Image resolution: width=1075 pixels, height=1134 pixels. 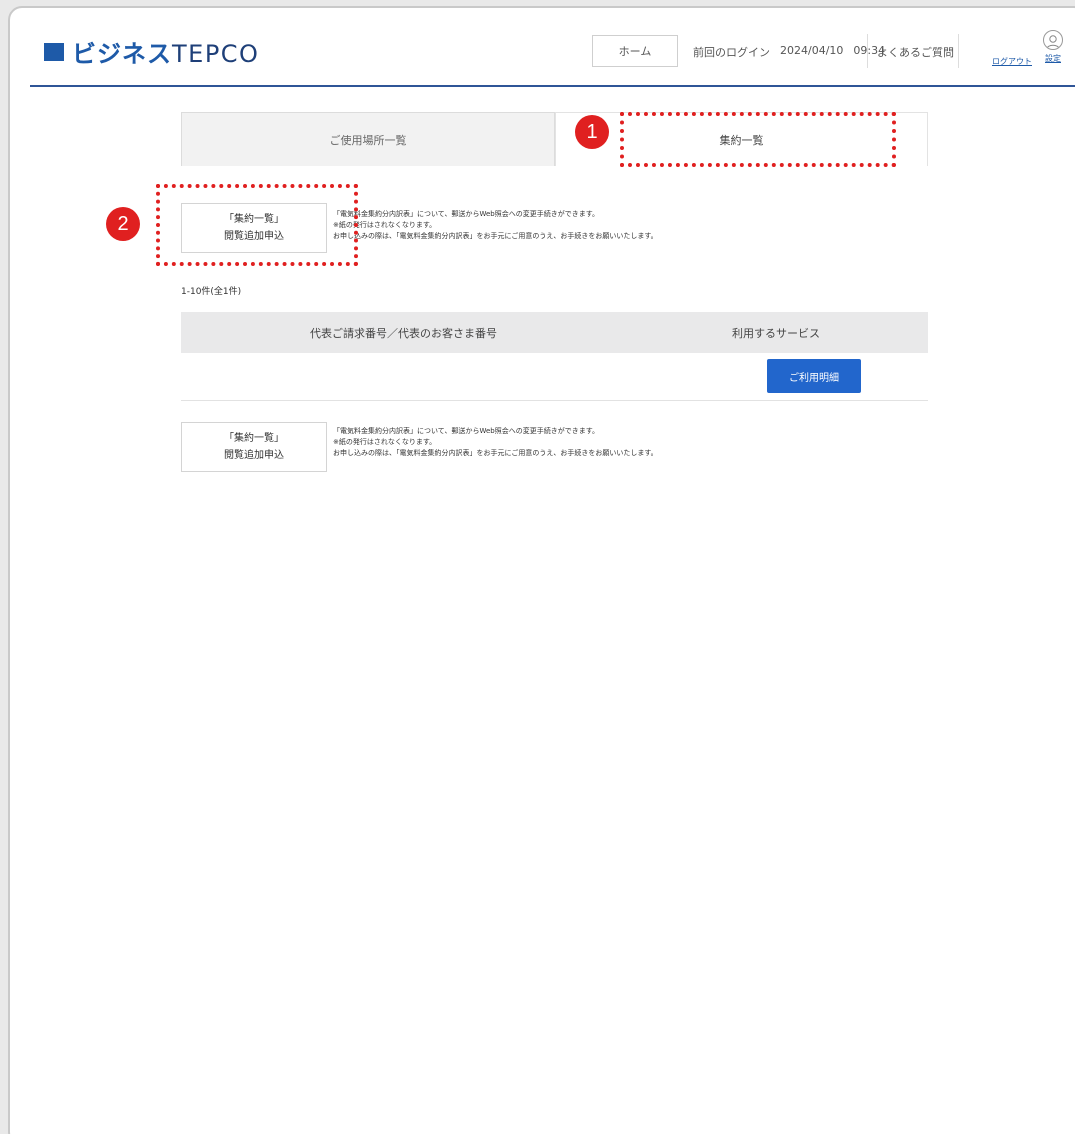 I want to click on logo-mark-icon, so click(x=54, y=51).